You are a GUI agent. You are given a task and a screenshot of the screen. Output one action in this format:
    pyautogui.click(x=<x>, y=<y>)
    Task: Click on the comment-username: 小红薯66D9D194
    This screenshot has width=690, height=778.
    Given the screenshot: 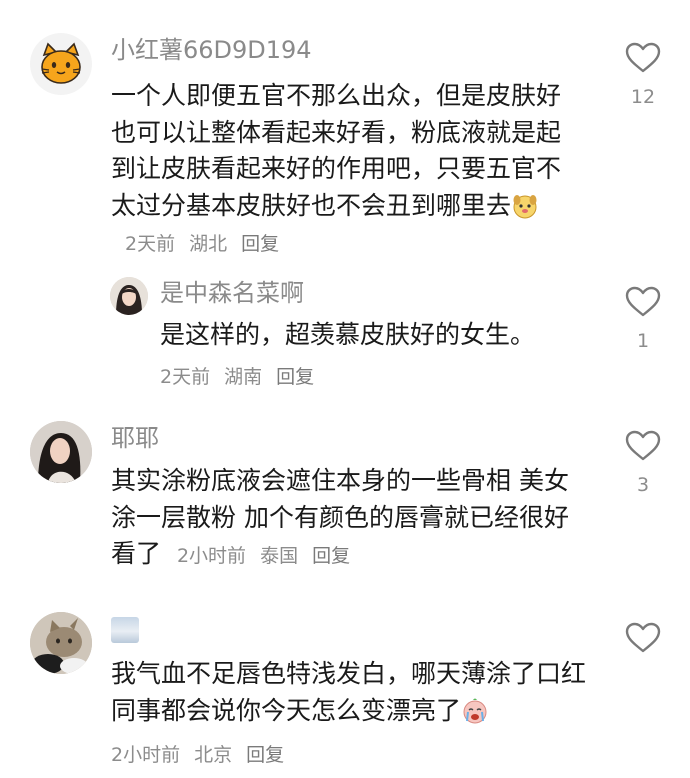 What is the action you would take?
    pyautogui.click(x=211, y=50)
    